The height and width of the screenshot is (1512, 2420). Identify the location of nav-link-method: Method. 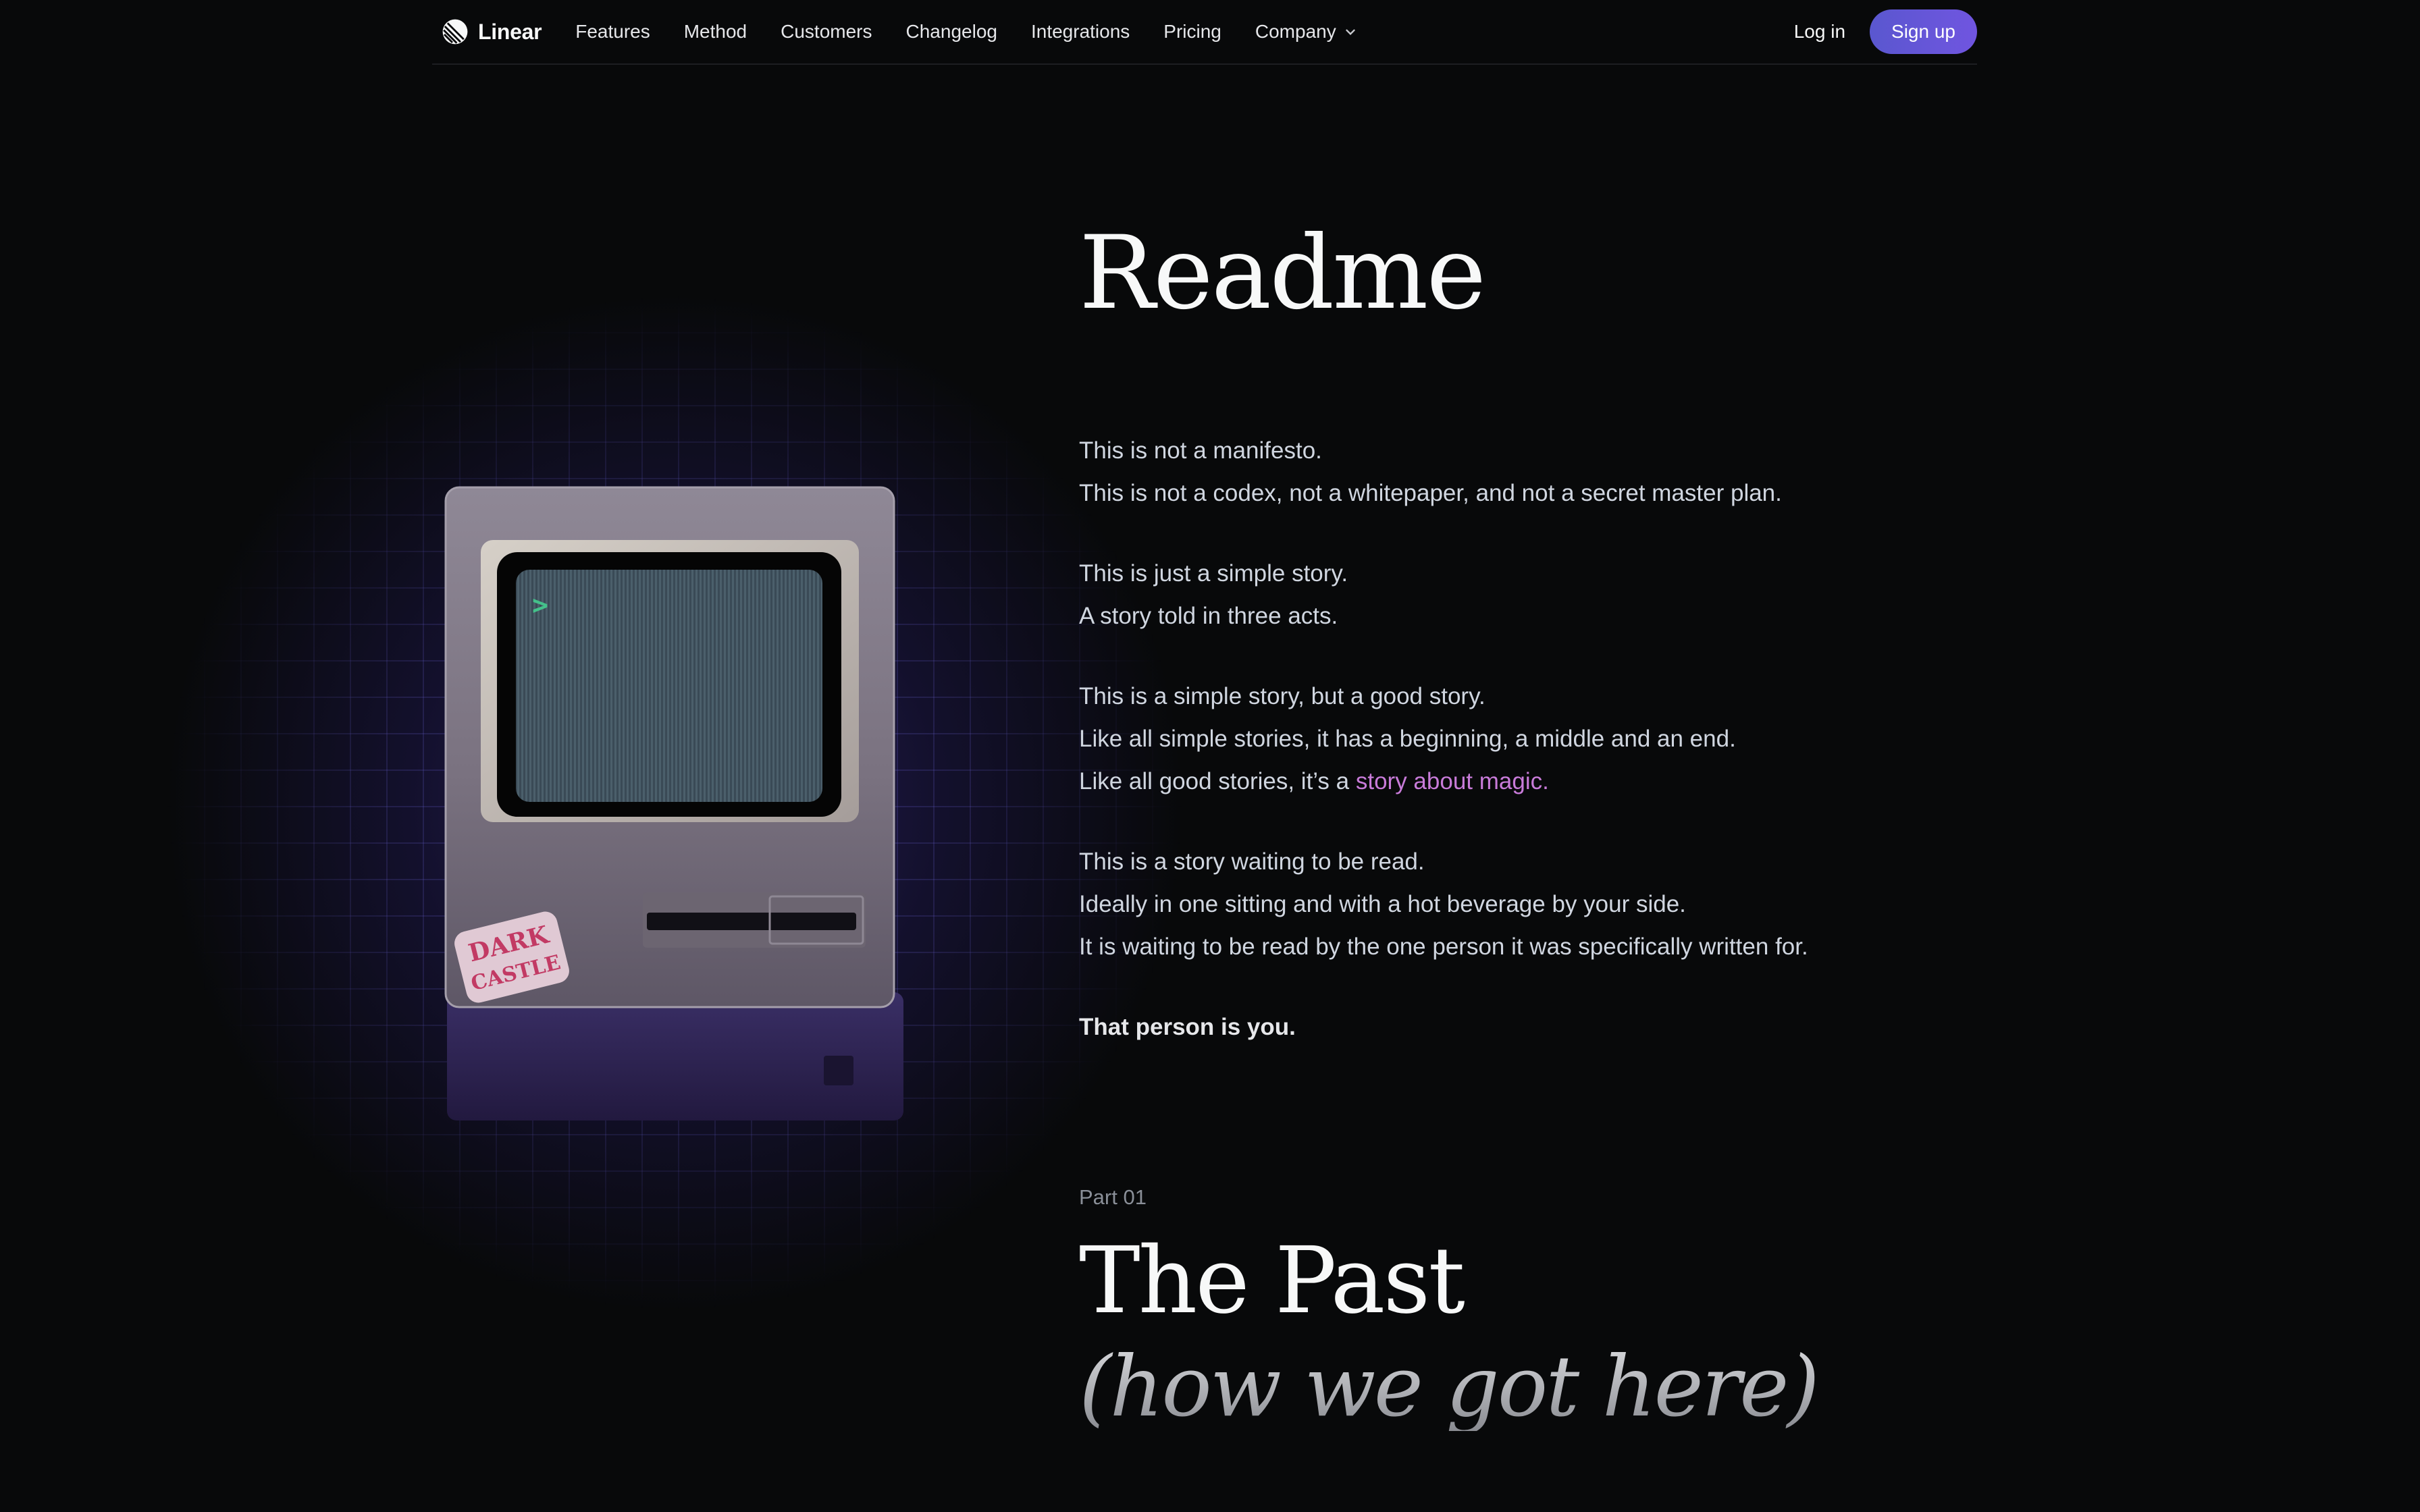
(715, 32).